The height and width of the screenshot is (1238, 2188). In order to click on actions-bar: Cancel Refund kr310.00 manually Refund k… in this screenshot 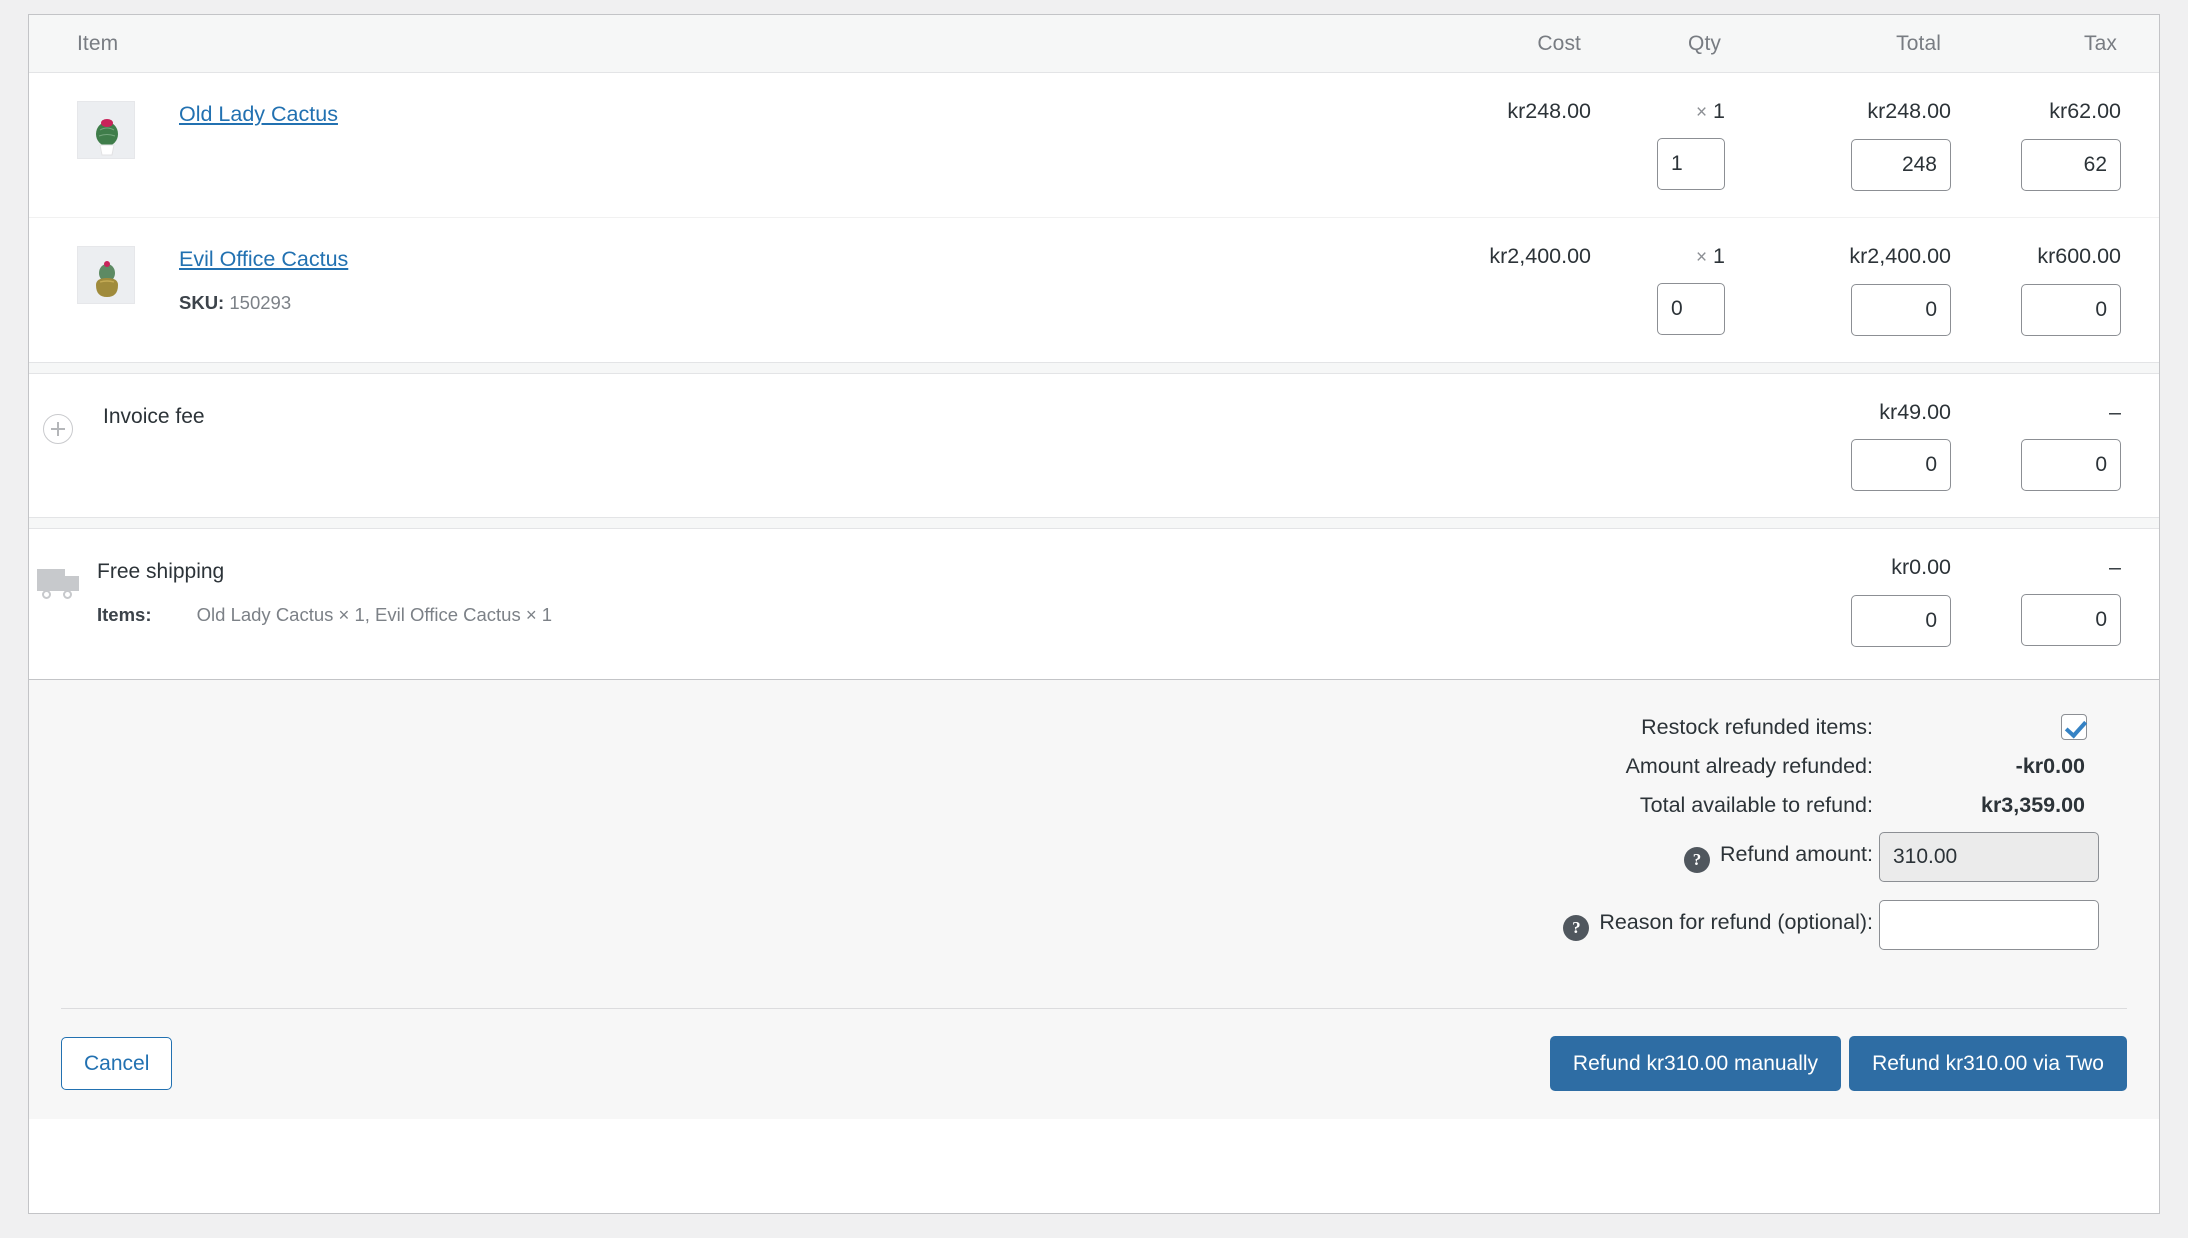, I will do `click(1094, 1064)`.